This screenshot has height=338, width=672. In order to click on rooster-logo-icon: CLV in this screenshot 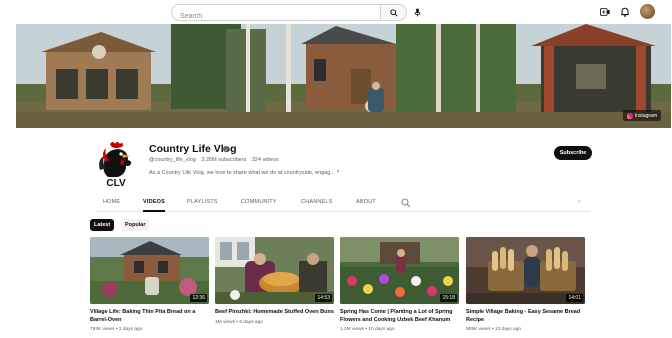, I will do `click(115, 165)`.